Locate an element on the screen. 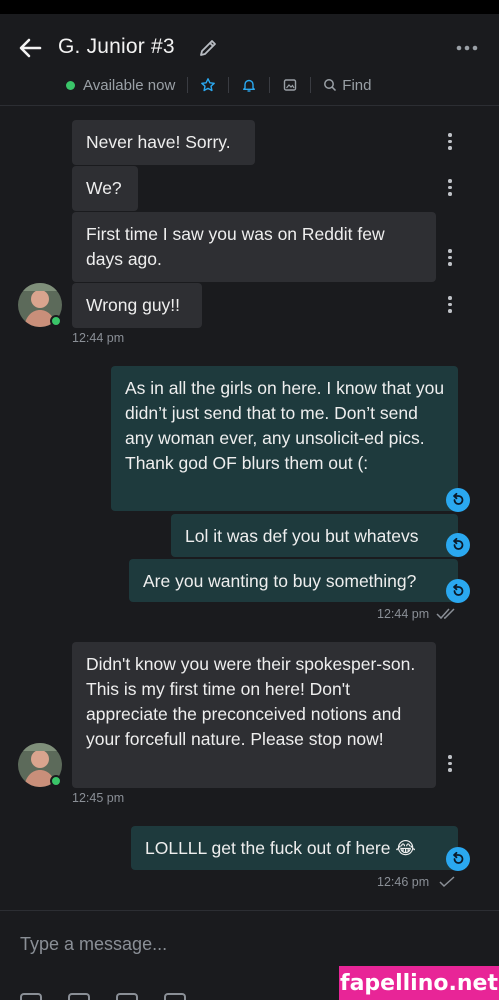  tip-icon is located at coordinates (79, 996).